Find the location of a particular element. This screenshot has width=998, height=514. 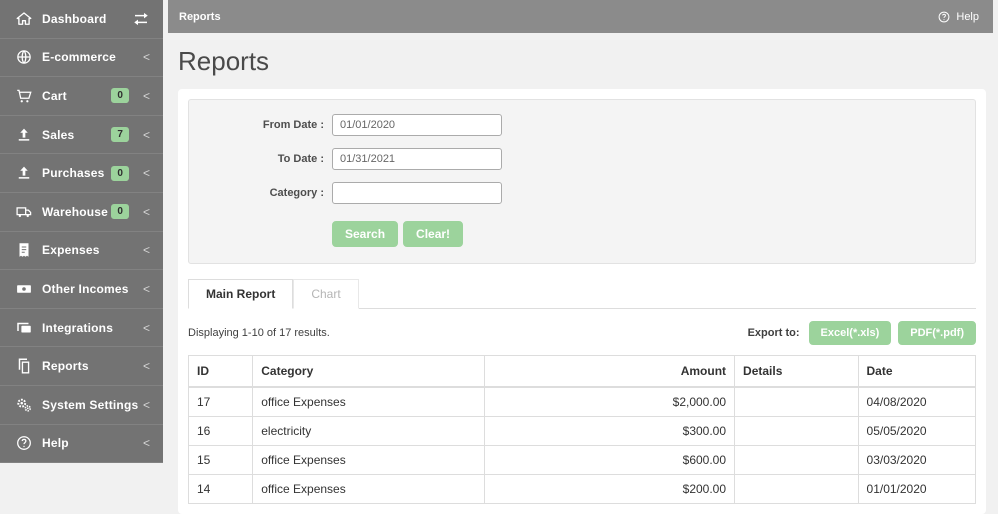

report-tabs: Main Report Chart is located at coordinates (582, 294).